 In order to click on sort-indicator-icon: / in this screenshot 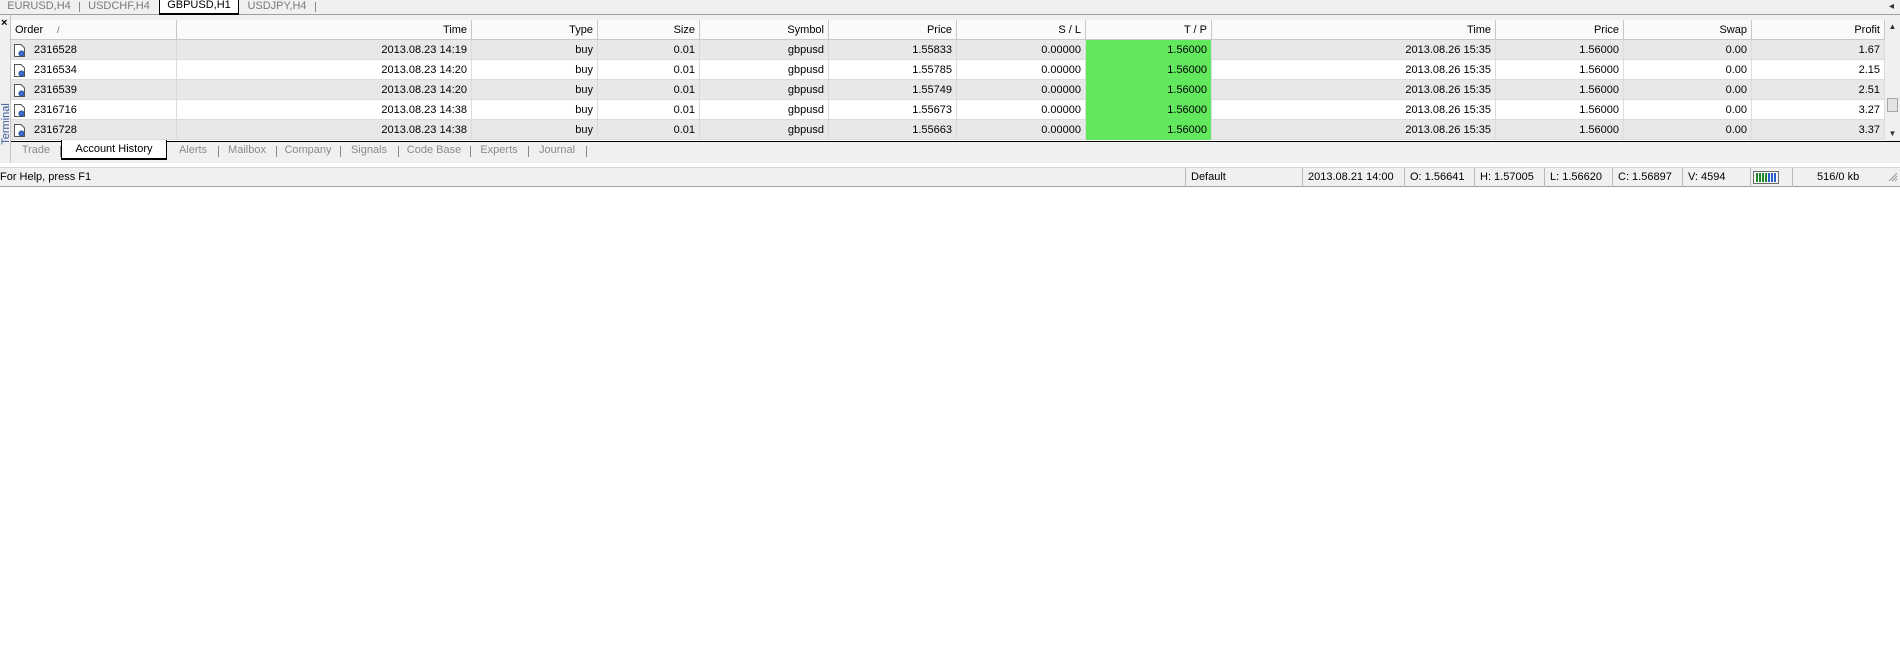, I will do `click(58, 30)`.